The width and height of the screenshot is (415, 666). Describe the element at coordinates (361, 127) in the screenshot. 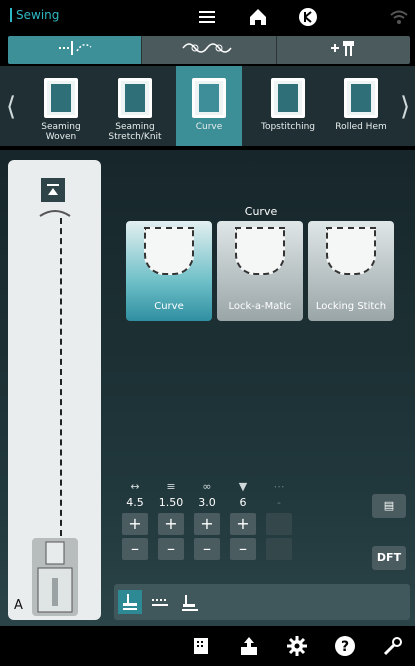

I see `technique-label: Rolled Hem` at that location.